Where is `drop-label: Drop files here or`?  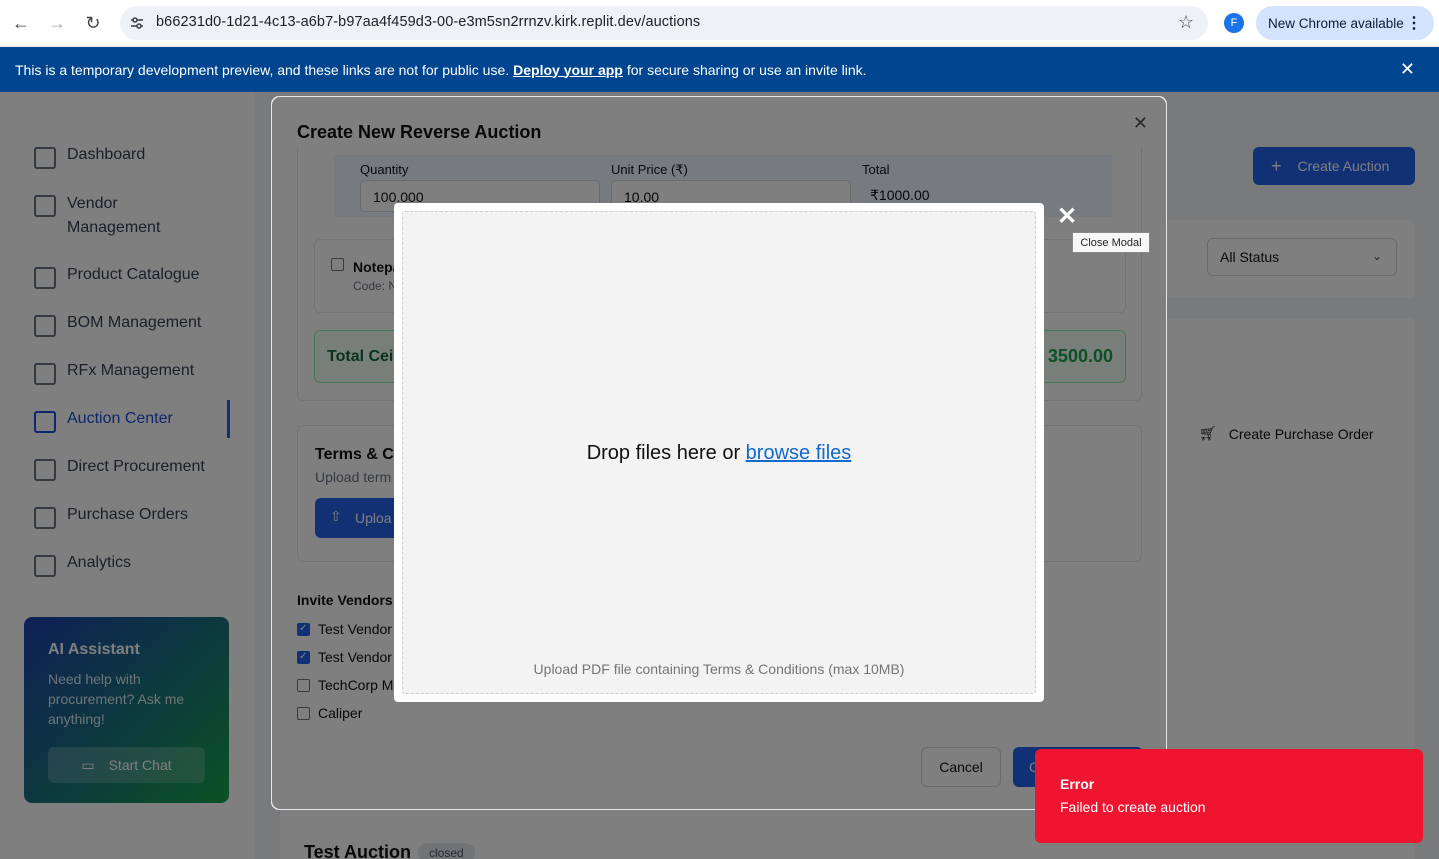 drop-label: Drop files here or is located at coordinates (663, 453).